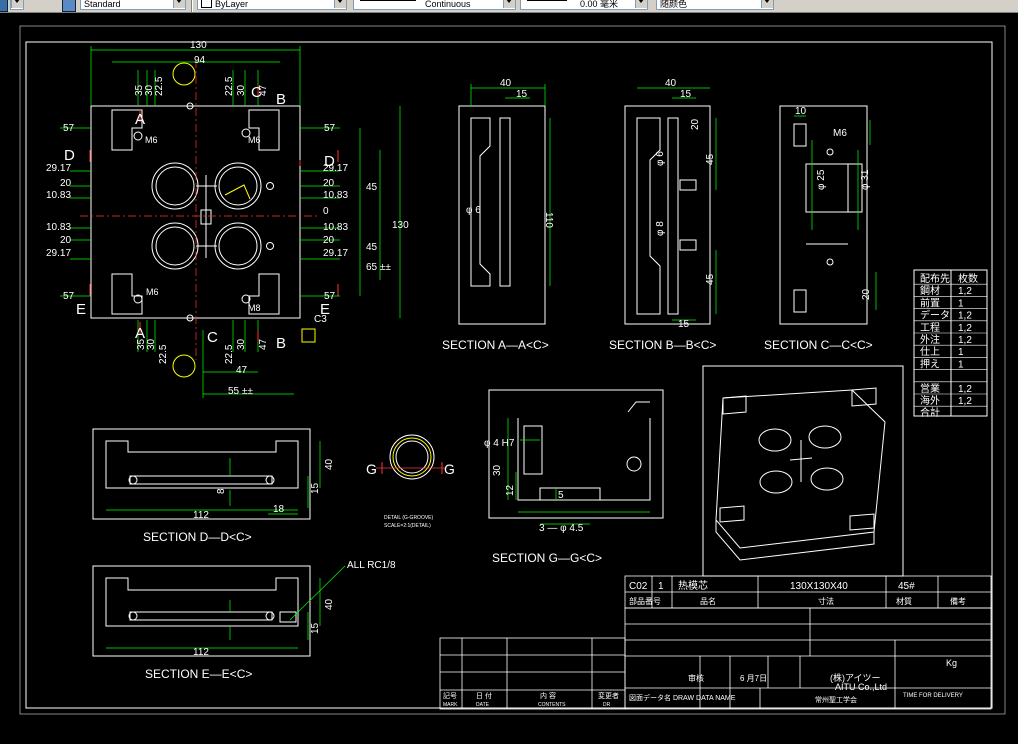 The width and height of the screenshot is (1018, 744). What do you see at coordinates (531, 699) in the screenshot?
I see `revision-headers: 記号 日 付 内 容 変更者 MARK DATE CONTENTS DR` at bounding box center [531, 699].